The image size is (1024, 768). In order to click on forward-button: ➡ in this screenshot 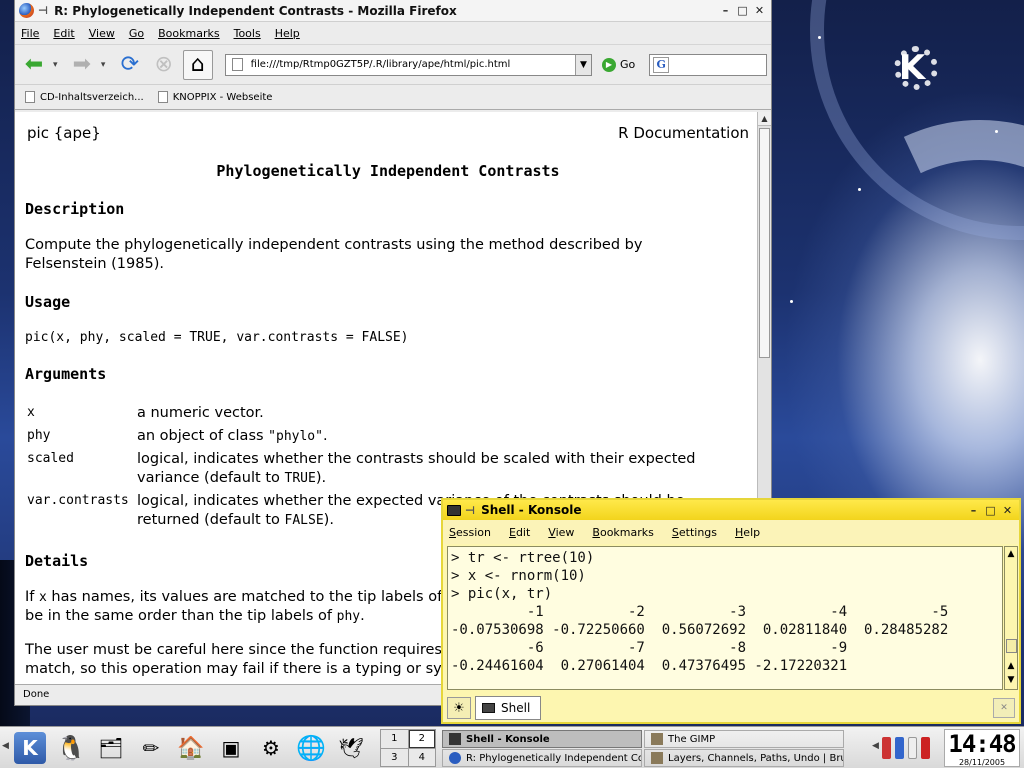, I will do `click(82, 65)`.